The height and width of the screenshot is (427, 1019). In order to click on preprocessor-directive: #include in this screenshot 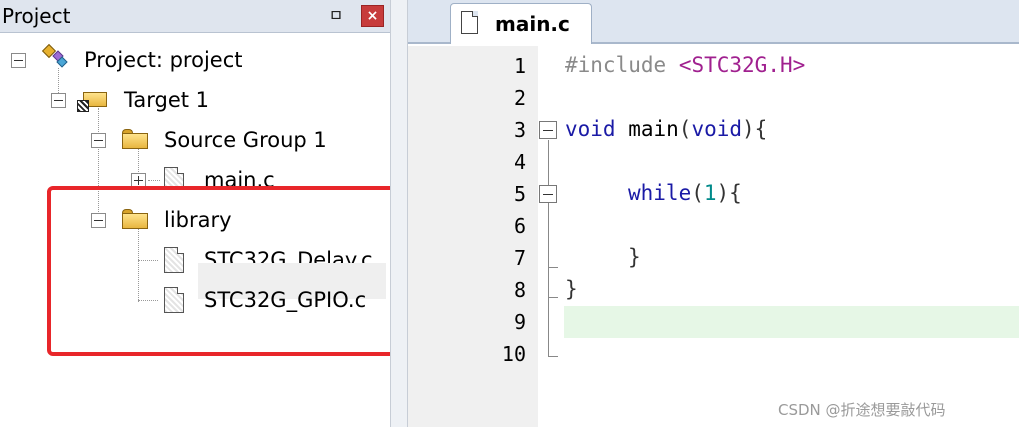, I will do `click(616, 65)`.